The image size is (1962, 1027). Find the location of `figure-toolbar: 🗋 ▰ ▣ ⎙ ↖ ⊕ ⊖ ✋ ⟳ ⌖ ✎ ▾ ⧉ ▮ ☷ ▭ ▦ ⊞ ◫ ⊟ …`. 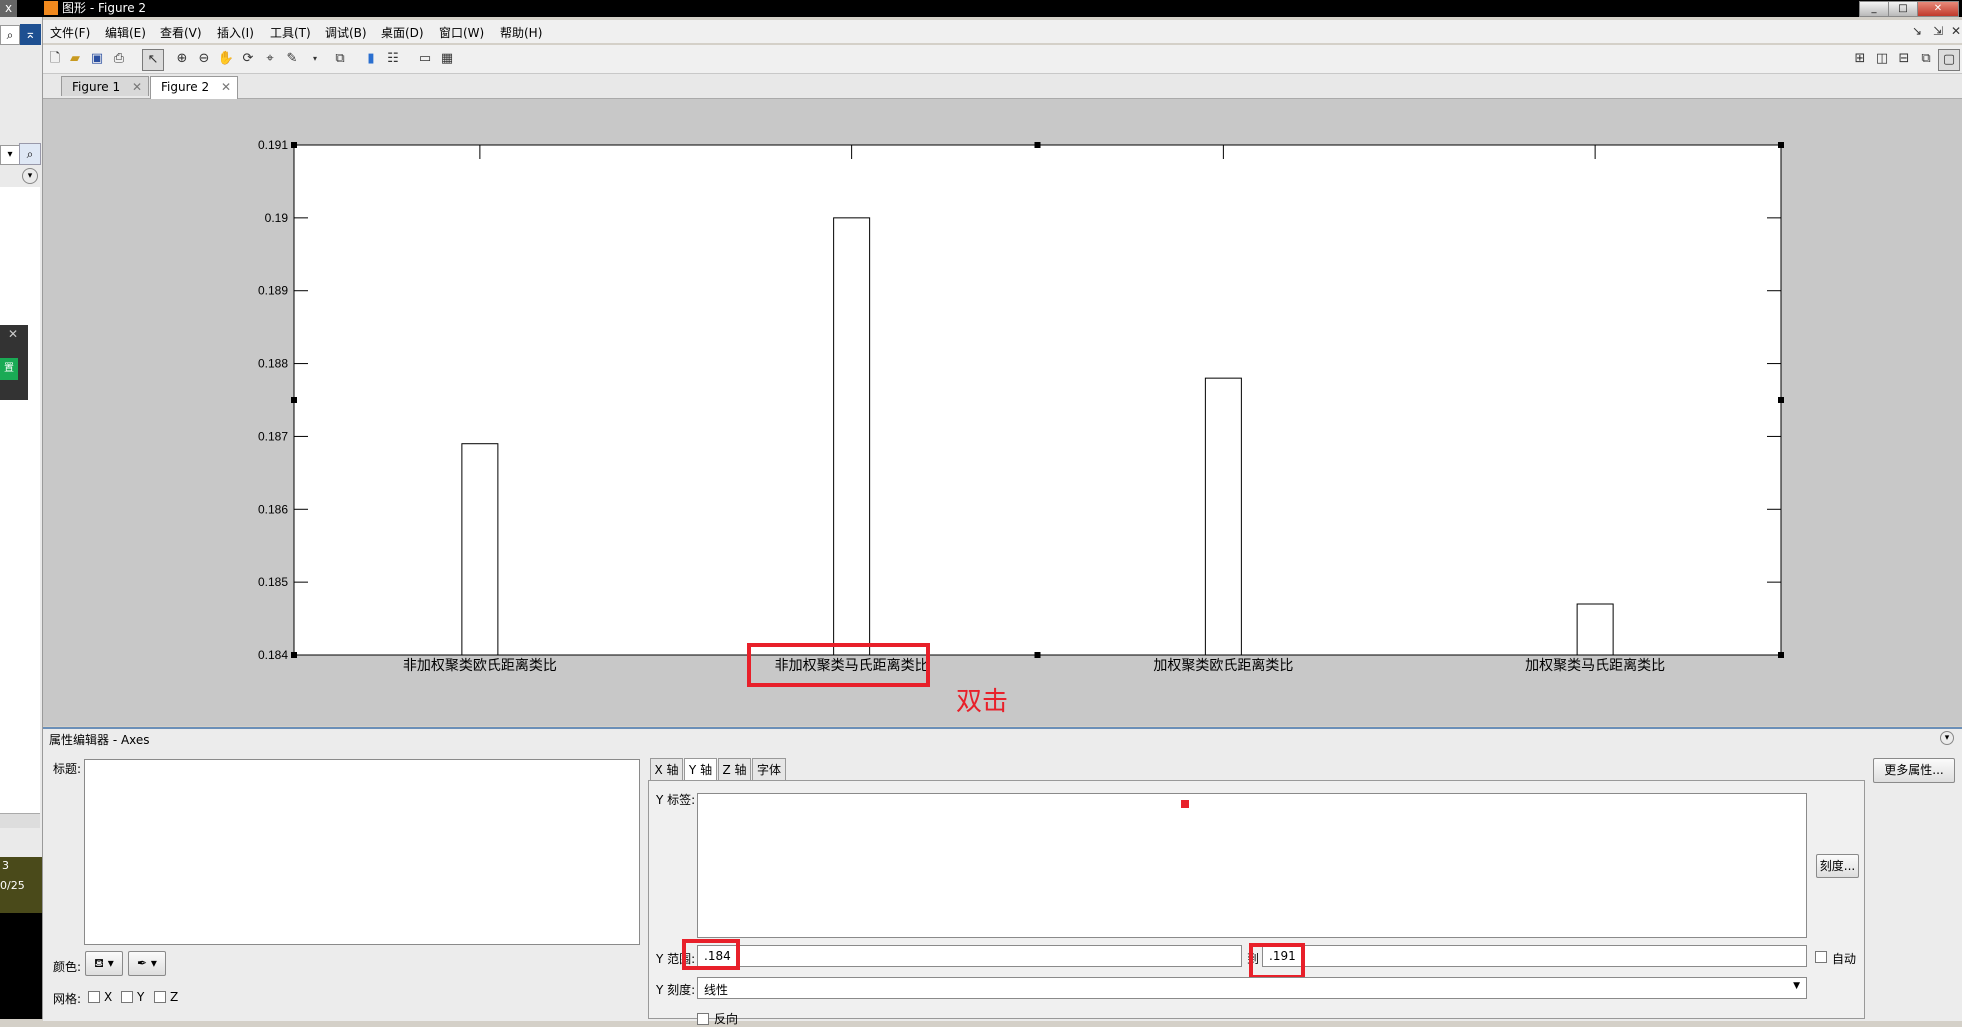

figure-toolbar: 🗋 ▰ ▣ ⎙ ↖ ⊕ ⊖ ✋ ⟳ ⌖ ✎ ▾ ⧉ ▮ ☷ ▭ ▦ ⊞ ◫ ⊟ … is located at coordinates (1002, 59).